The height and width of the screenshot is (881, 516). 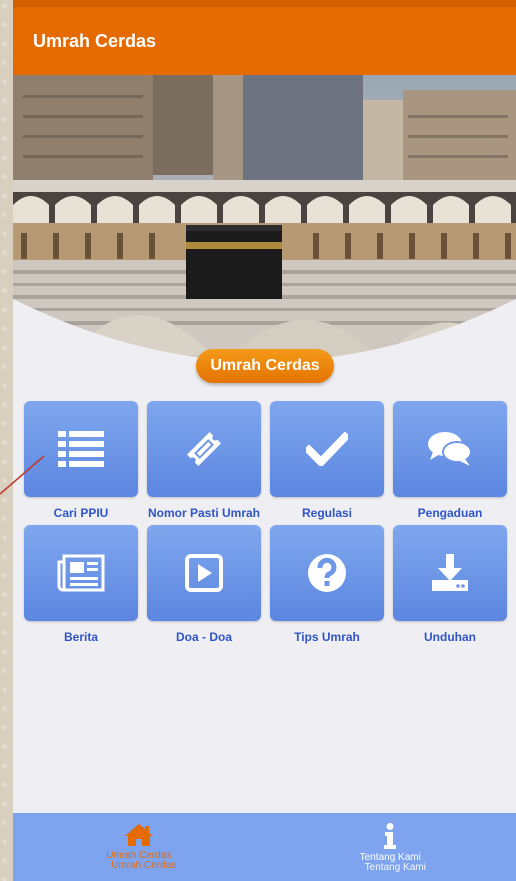 What do you see at coordinates (204, 513) in the screenshot?
I see `menu-tile-label: Nomor Pasti Umrah` at bounding box center [204, 513].